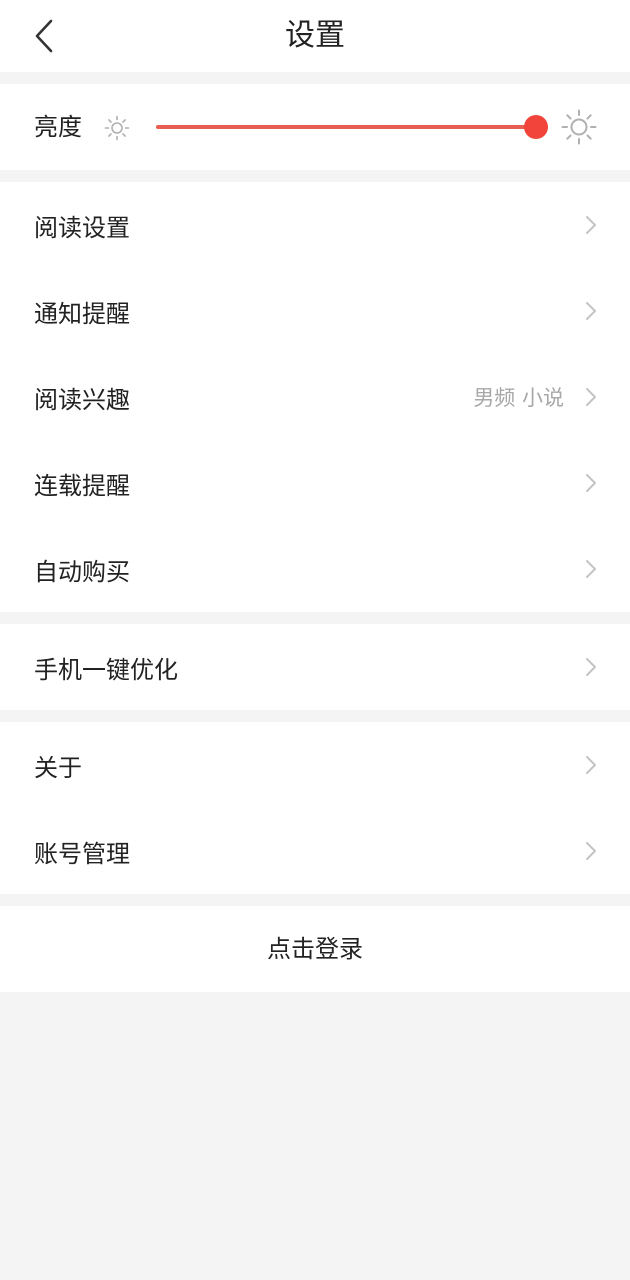  What do you see at coordinates (315, 225) in the screenshot?
I see `row-reading-settings: 阅读设置` at bounding box center [315, 225].